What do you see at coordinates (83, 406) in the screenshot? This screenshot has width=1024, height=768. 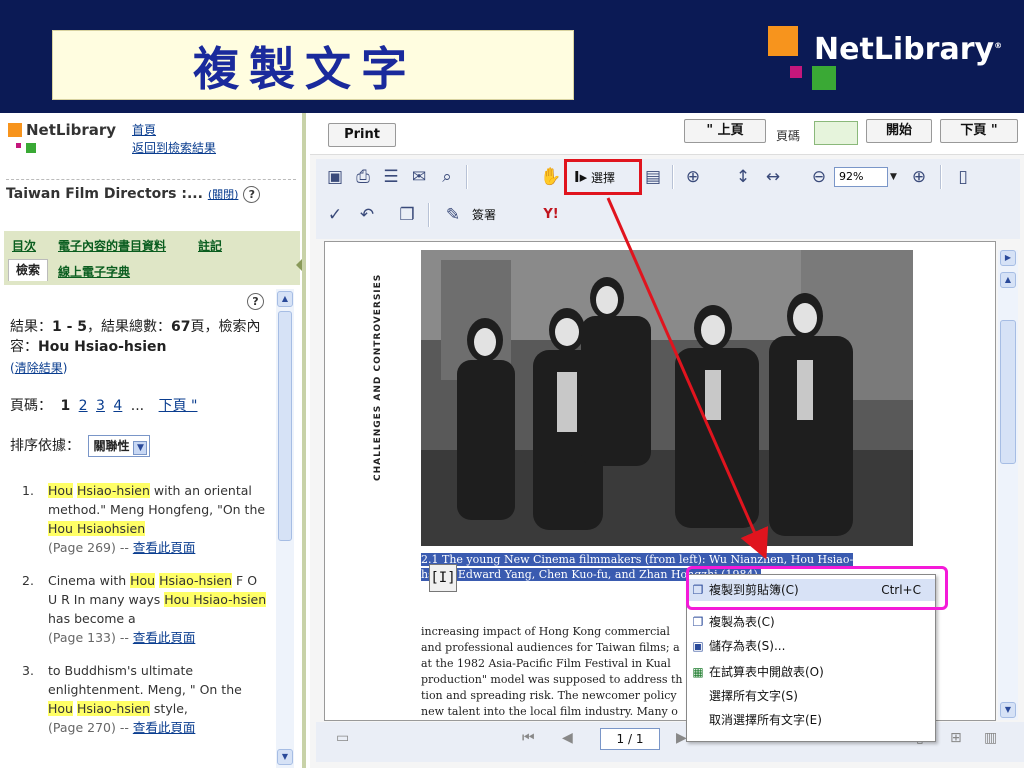 I see `page-2-link: 2` at bounding box center [83, 406].